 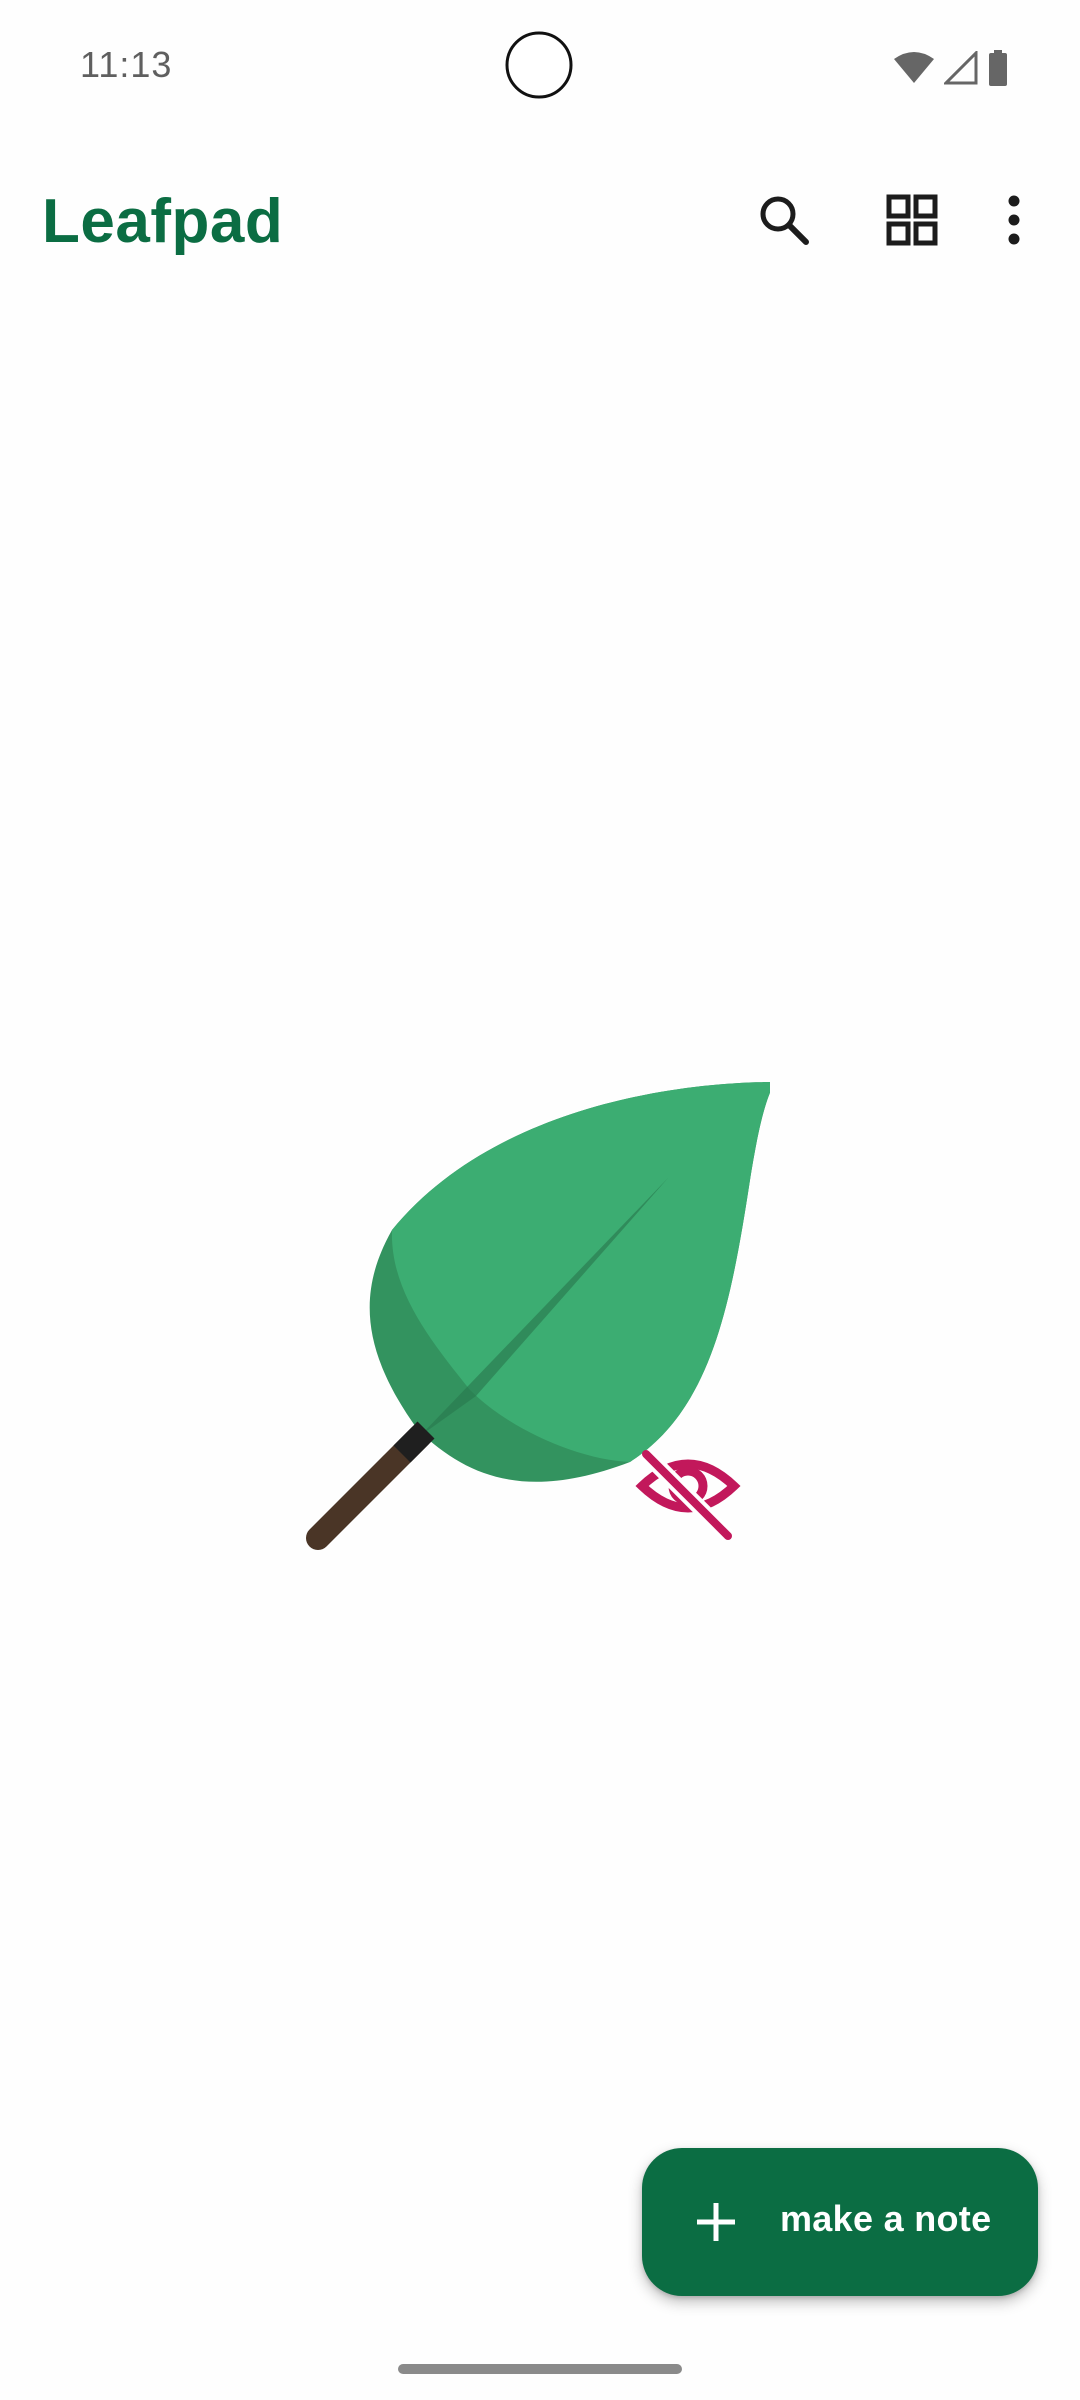 I want to click on status-icons, so click(x=951, y=68).